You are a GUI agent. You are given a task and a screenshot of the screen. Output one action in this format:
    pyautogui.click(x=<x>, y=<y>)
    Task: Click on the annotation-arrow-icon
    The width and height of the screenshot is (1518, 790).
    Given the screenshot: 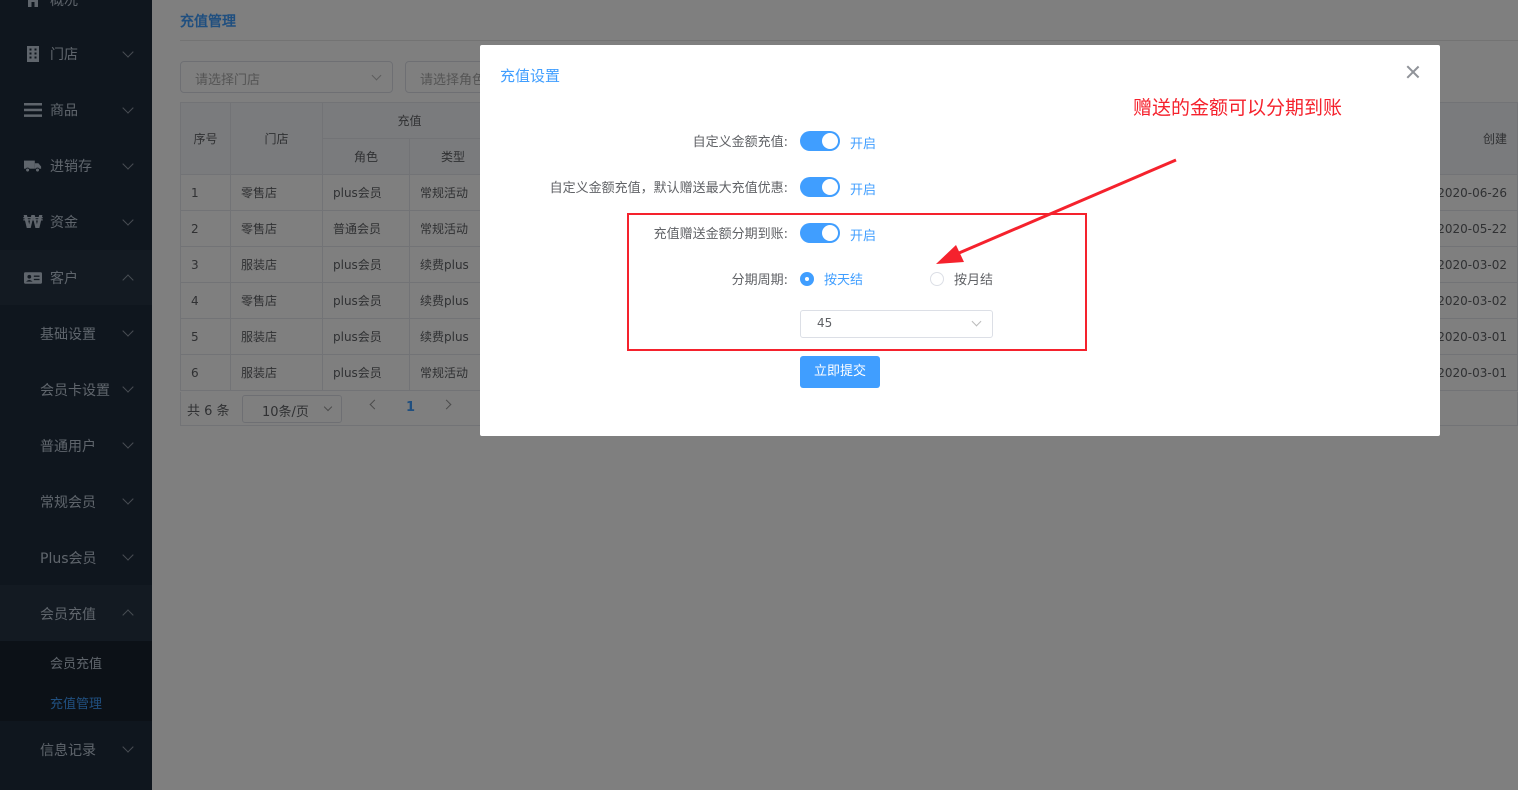 What is the action you would take?
    pyautogui.click(x=1056, y=211)
    